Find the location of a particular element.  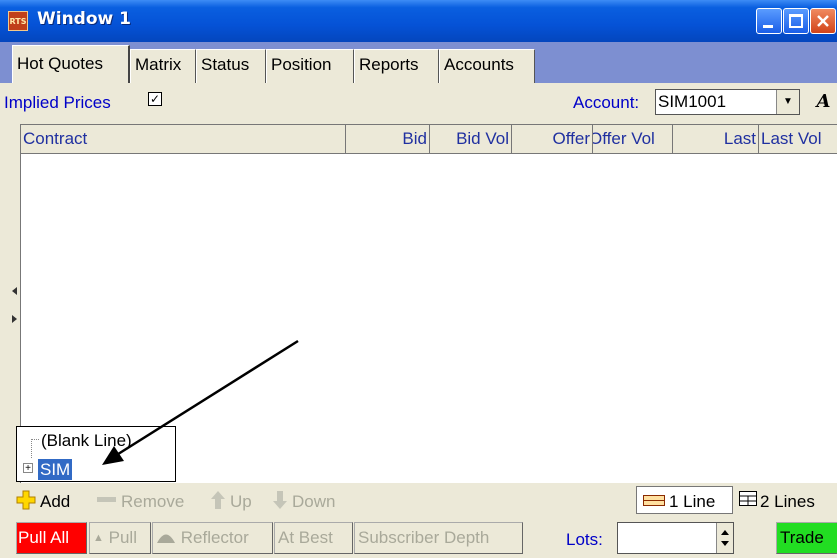

two-lines-toggle: 2 Lines is located at coordinates (787, 502).